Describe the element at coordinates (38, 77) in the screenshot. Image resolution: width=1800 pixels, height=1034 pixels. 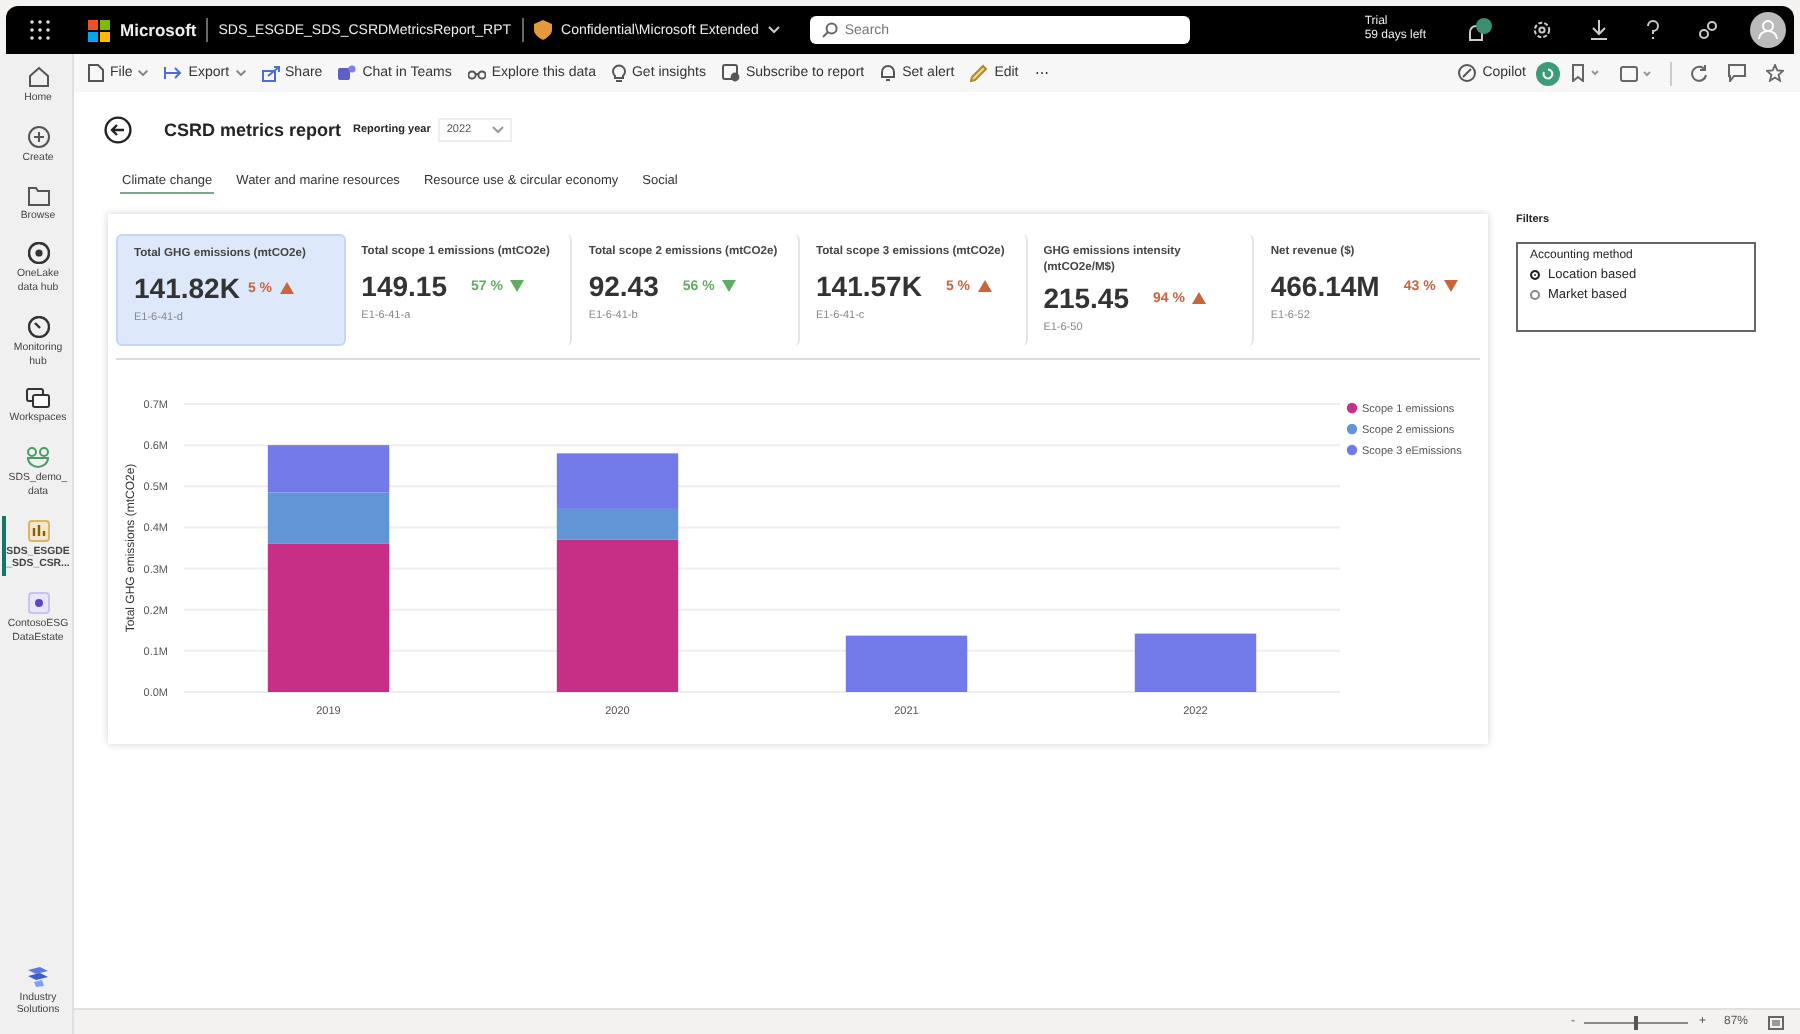
I see `home-icon` at that location.